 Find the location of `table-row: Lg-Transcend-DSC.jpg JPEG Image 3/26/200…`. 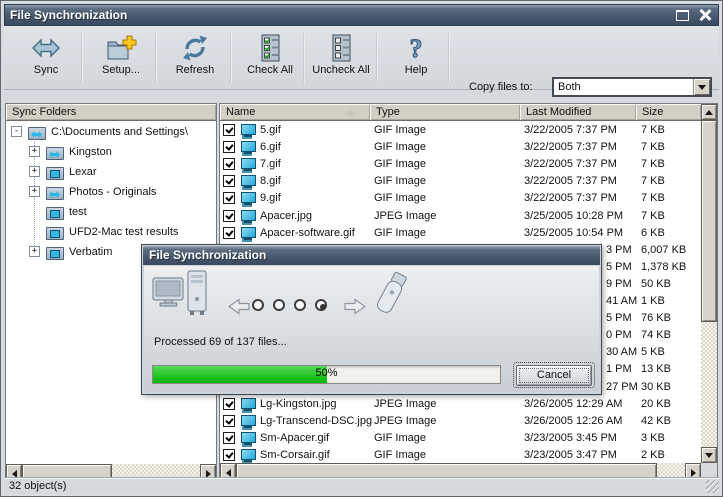

table-row: Lg-Transcend-DSC.jpg JPEG Image 3/26/200… is located at coordinates (460, 421).